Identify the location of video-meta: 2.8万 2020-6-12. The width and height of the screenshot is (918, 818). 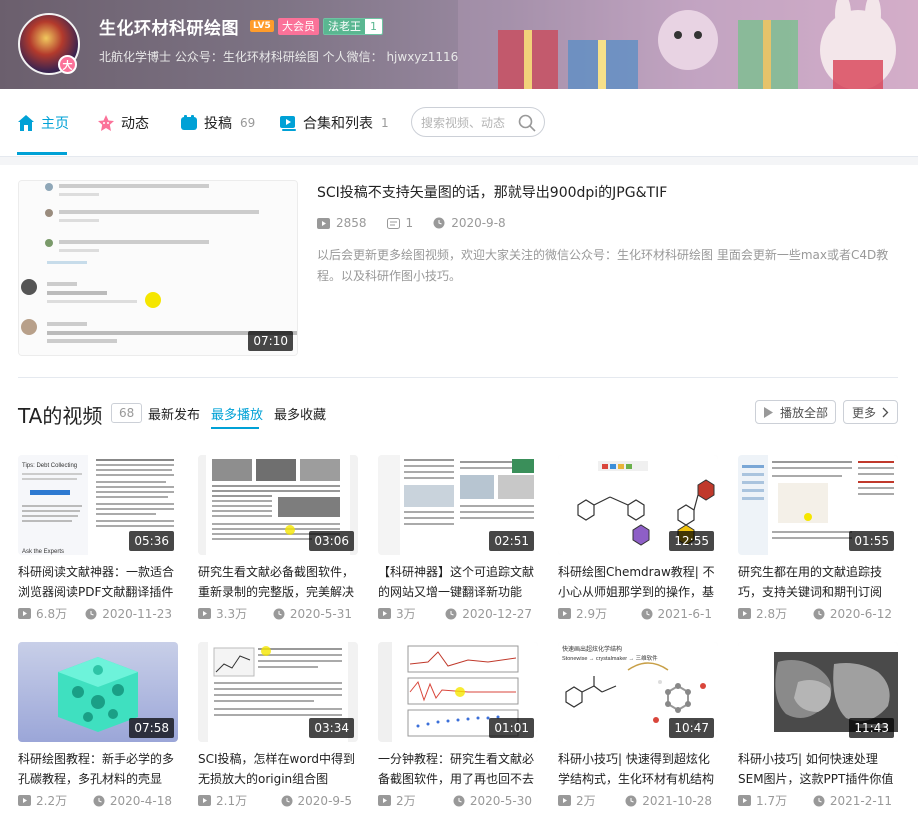
(818, 613).